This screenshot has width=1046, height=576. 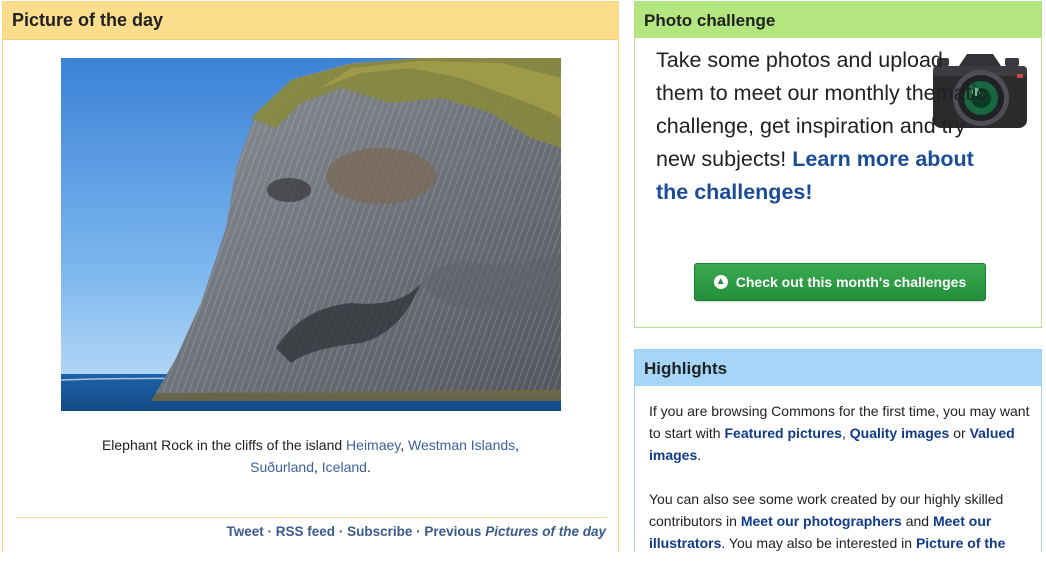 I want to click on quality-images-link: Quality images, so click(x=900, y=433).